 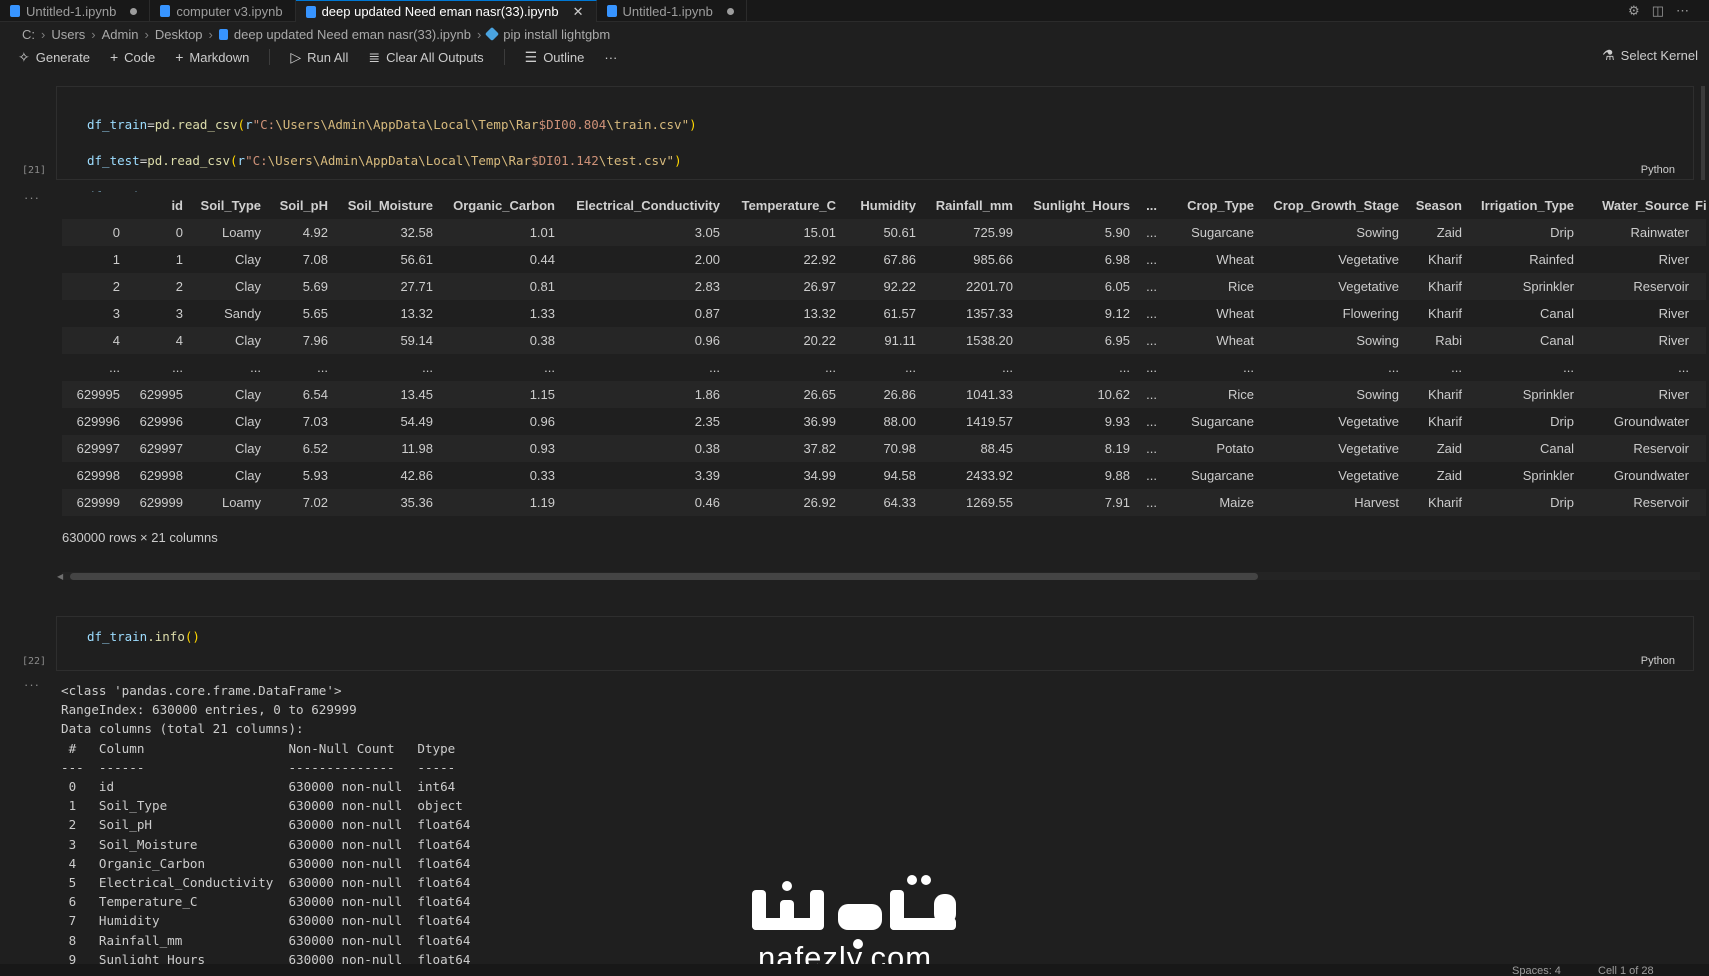 What do you see at coordinates (266, 863) in the screenshot?
I see `output-line: 4 Organic_Carbon 630000 non-null float64` at bounding box center [266, 863].